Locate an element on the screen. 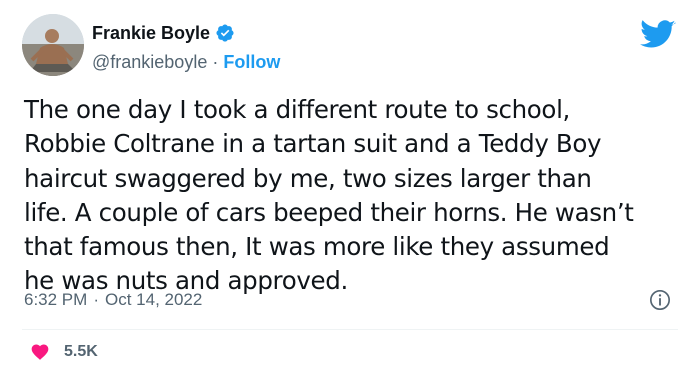 This screenshot has height=376, width=700. avatar is located at coordinates (53, 45).